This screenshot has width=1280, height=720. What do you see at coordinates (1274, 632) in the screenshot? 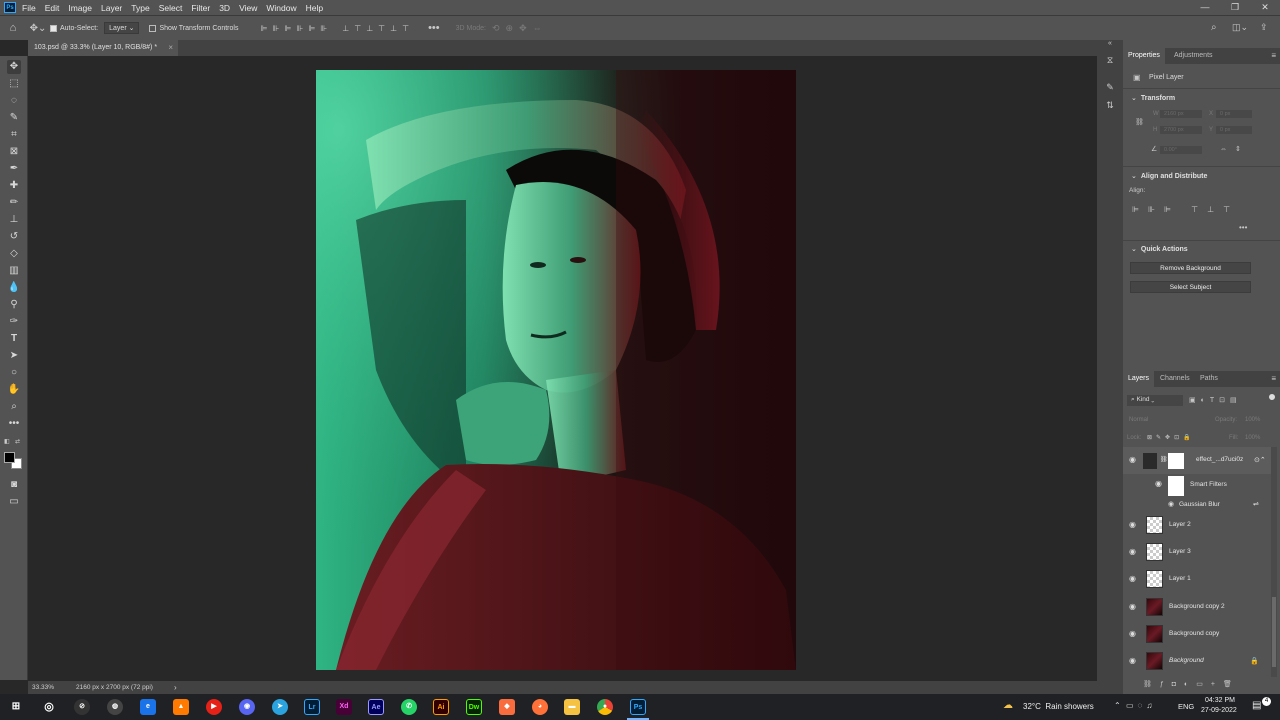
I see `layers-scrollbar-thumb` at bounding box center [1274, 632].